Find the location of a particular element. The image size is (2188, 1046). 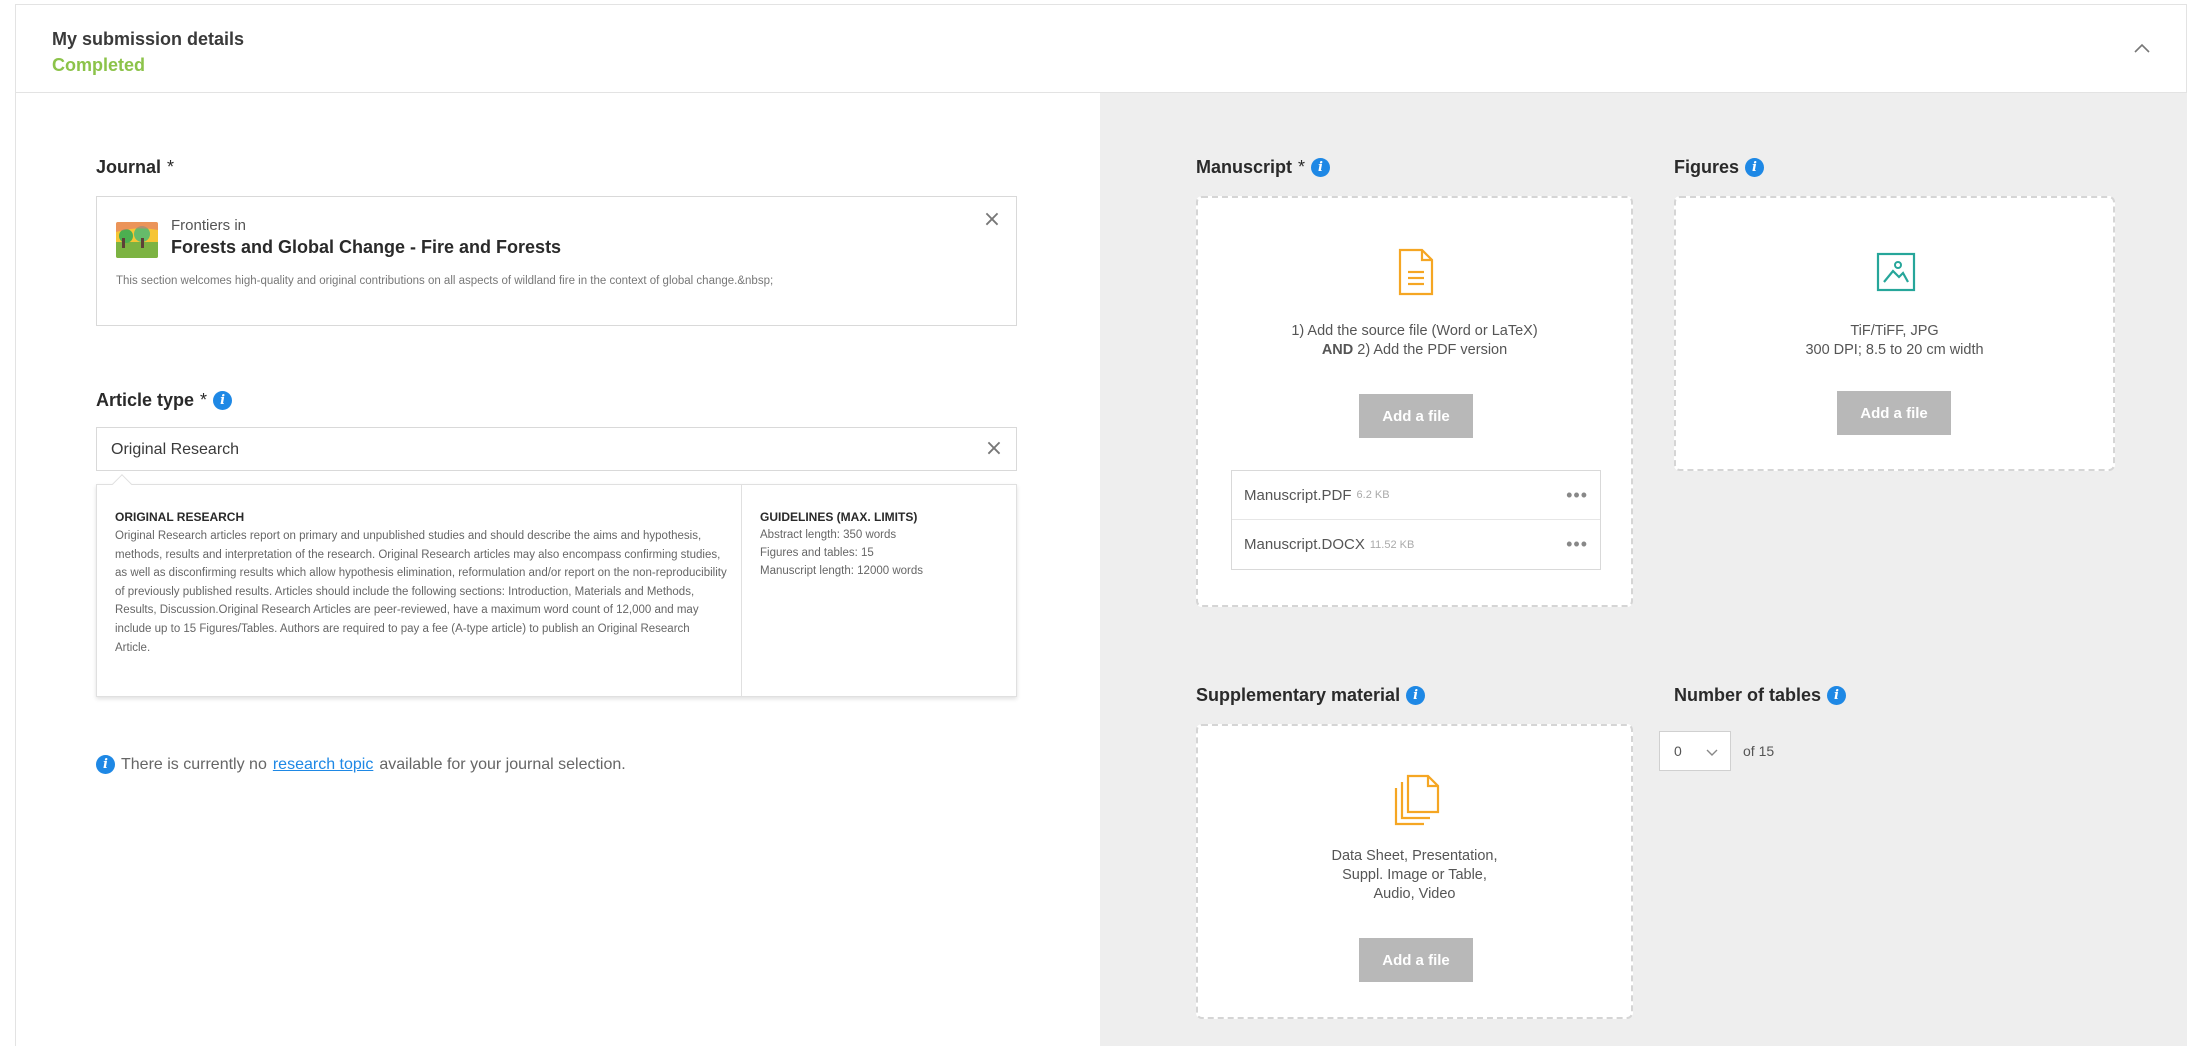

manuscript-label: Manuscript * i is located at coordinates (1263, 167).